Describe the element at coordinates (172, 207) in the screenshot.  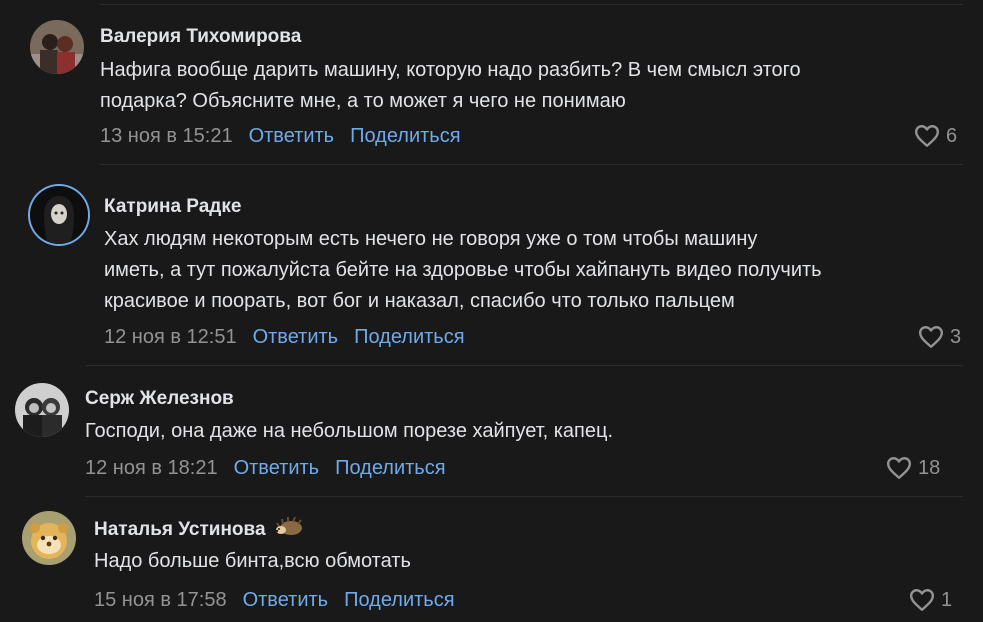
I see `comment-author: Катрина Радке` at that location.